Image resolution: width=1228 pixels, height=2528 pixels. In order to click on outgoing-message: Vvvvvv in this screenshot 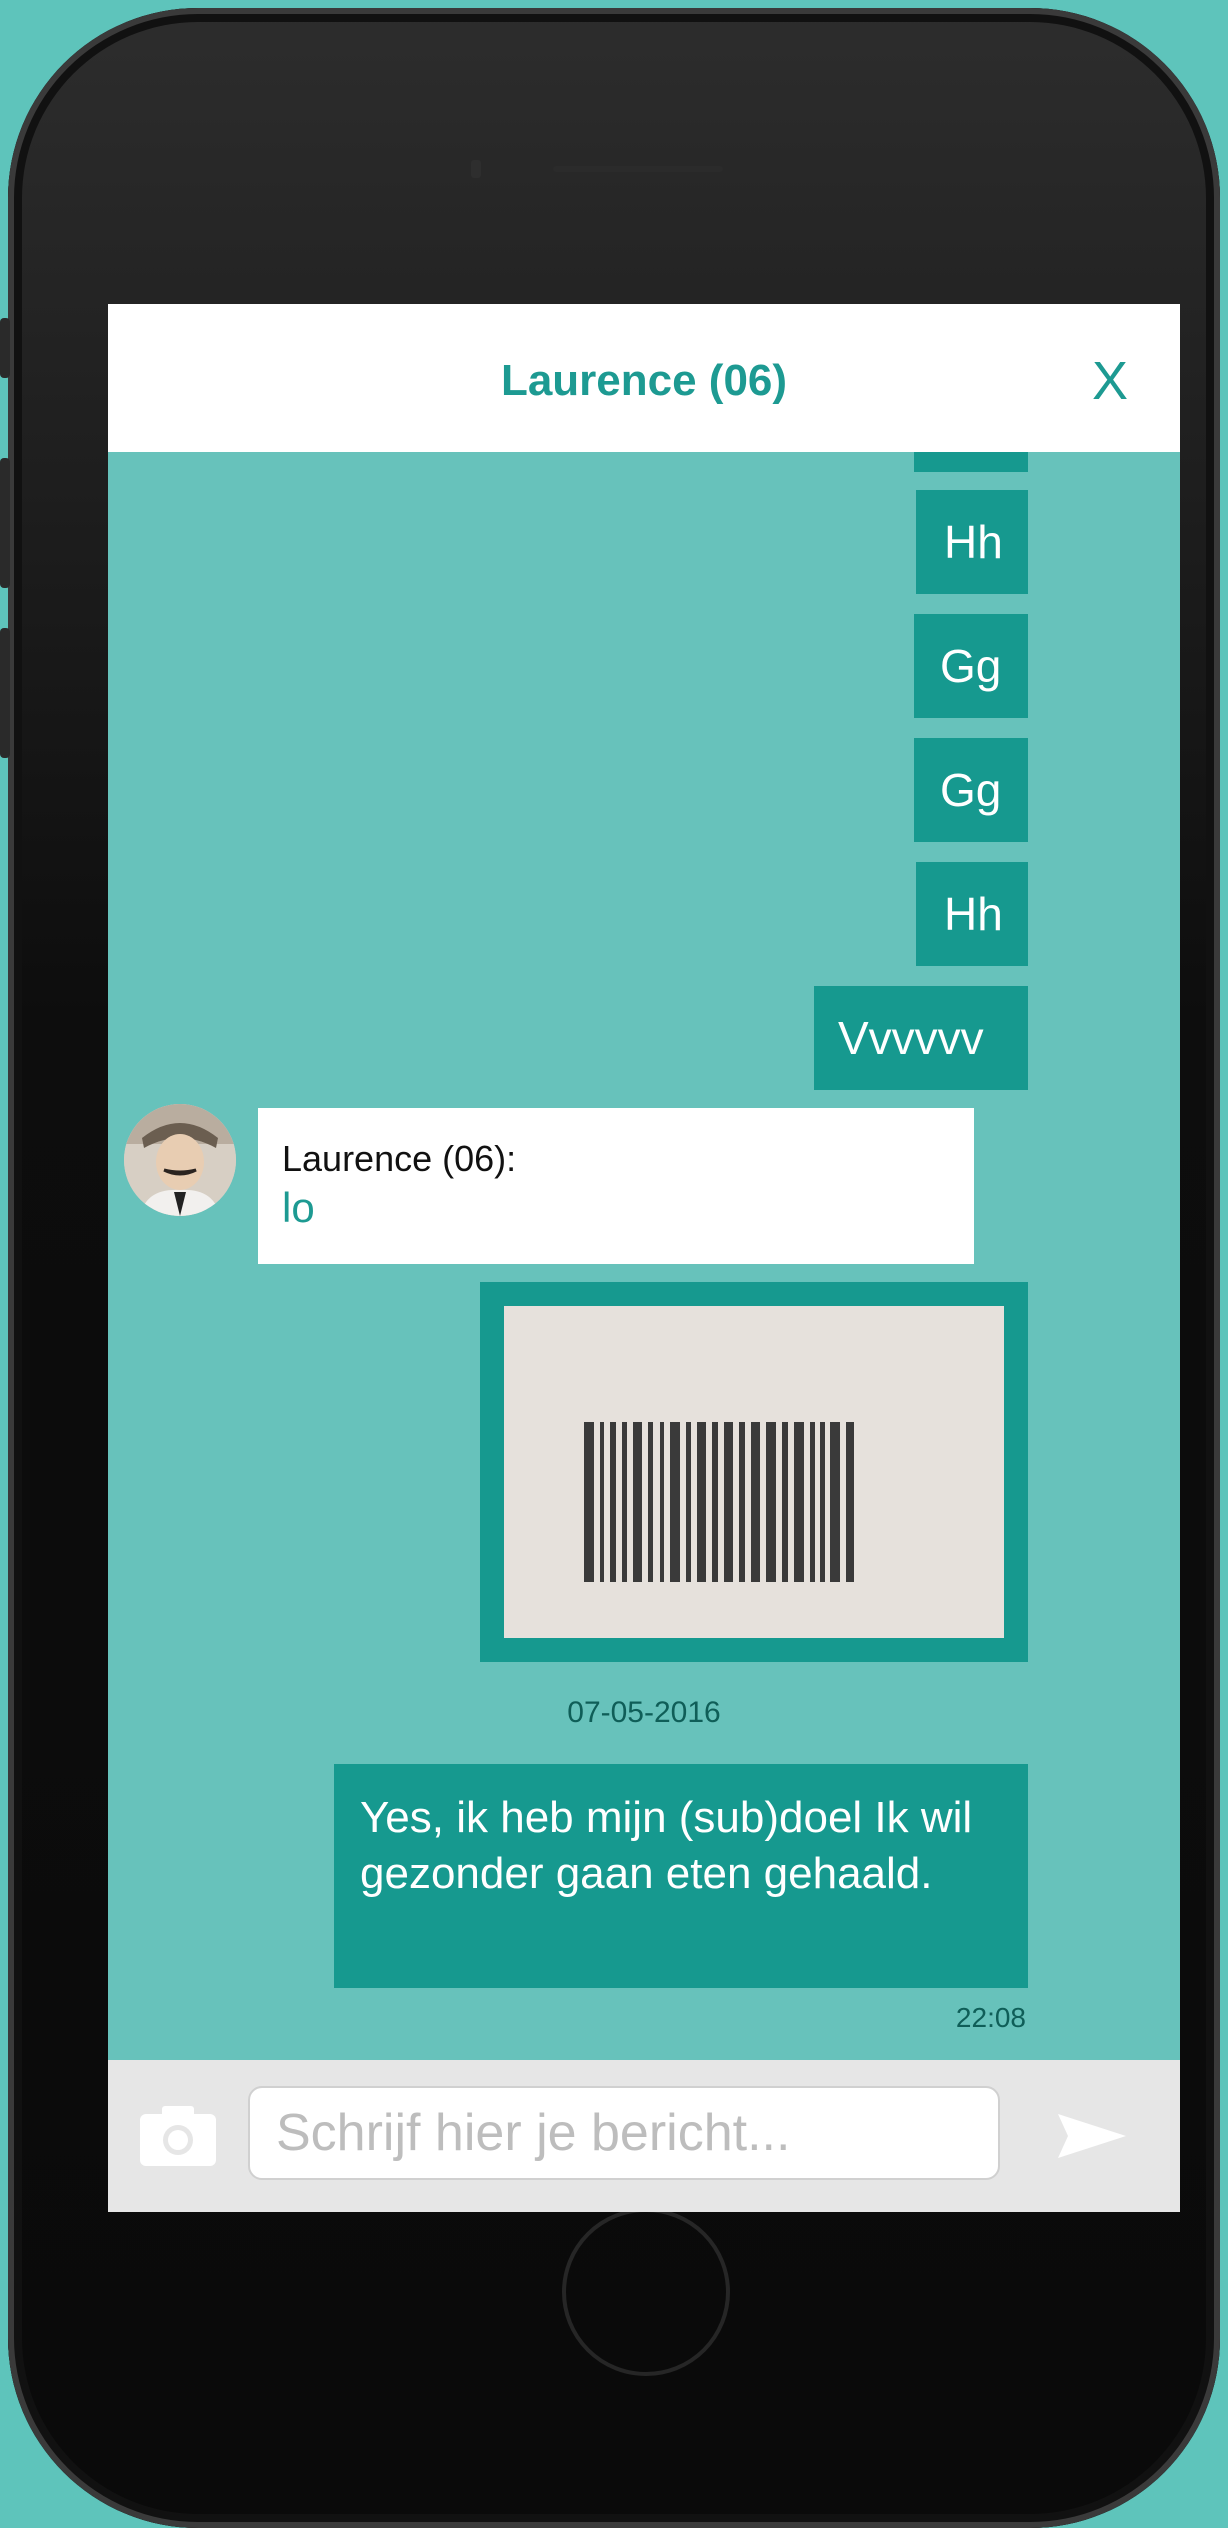, I will do `click(921, 1038)`.